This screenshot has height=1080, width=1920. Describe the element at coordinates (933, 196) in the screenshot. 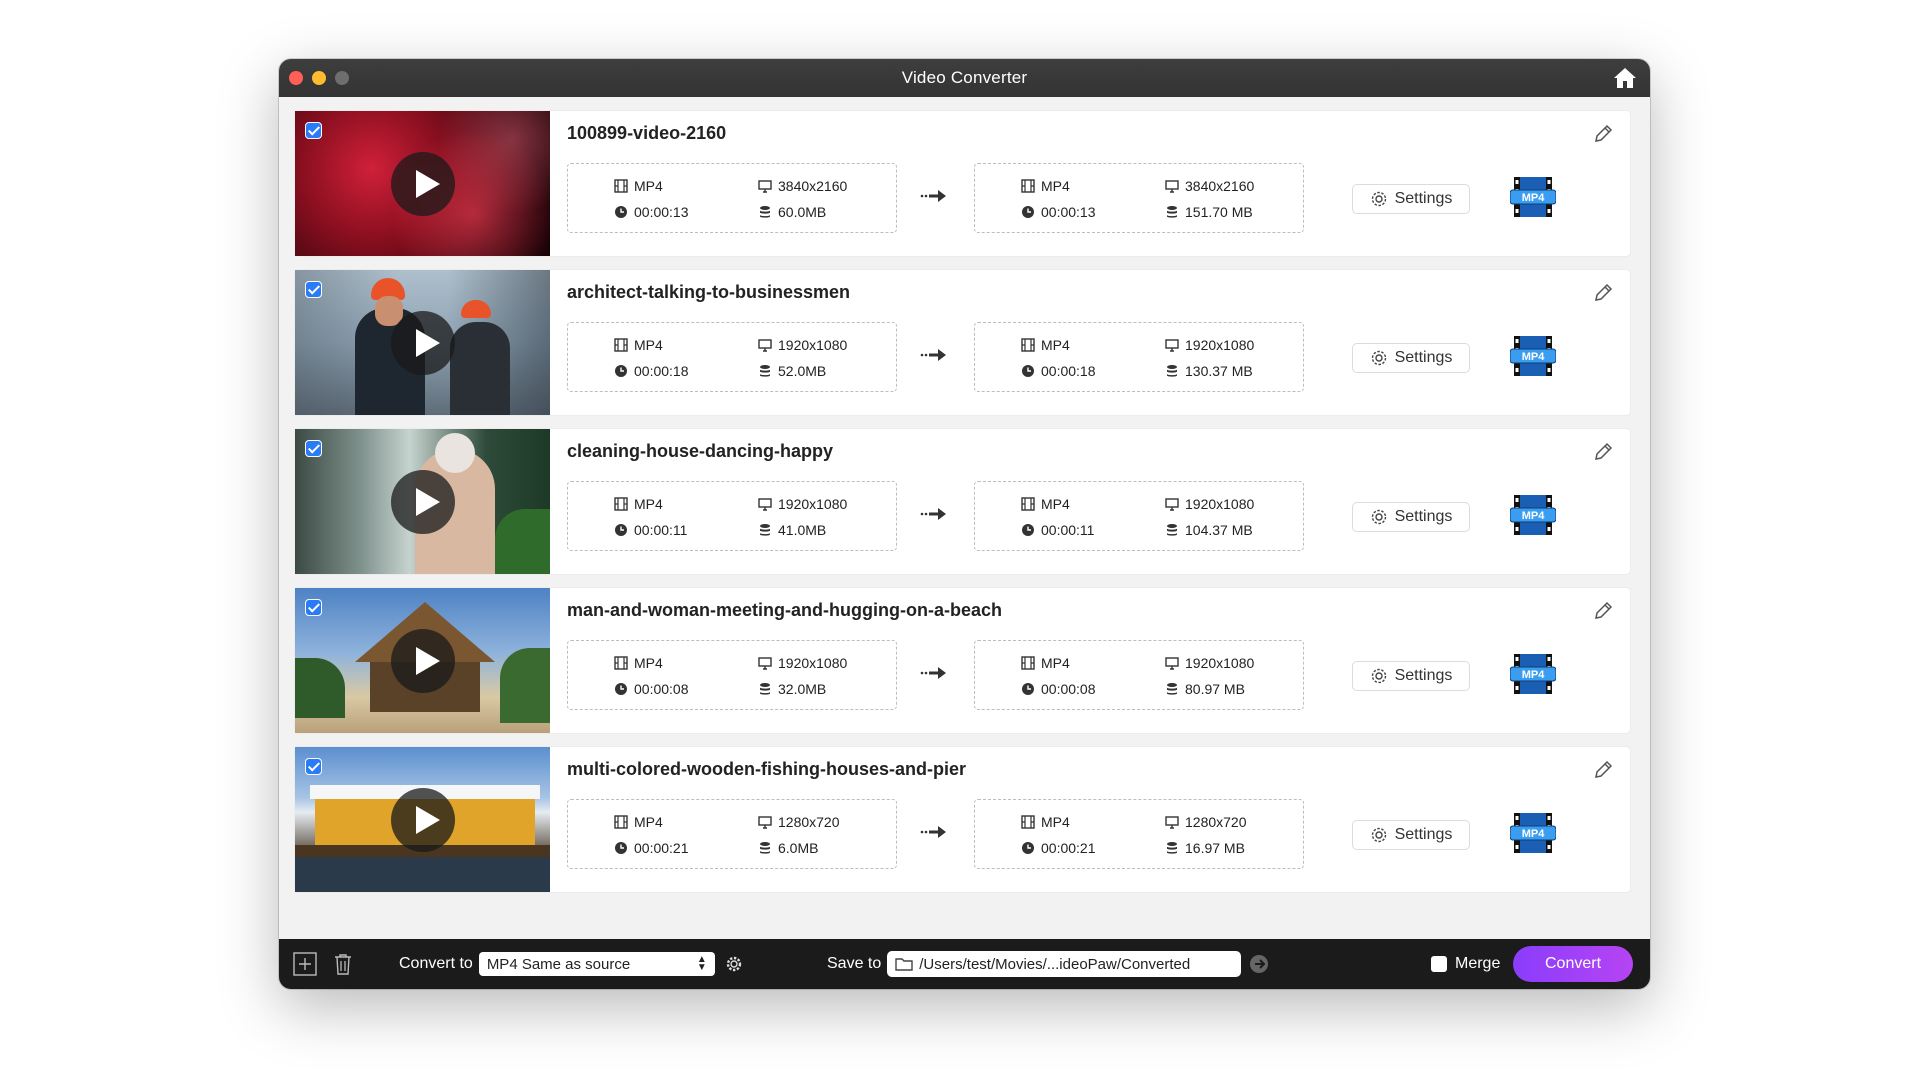

I see `arrow-right-icon` at that location.